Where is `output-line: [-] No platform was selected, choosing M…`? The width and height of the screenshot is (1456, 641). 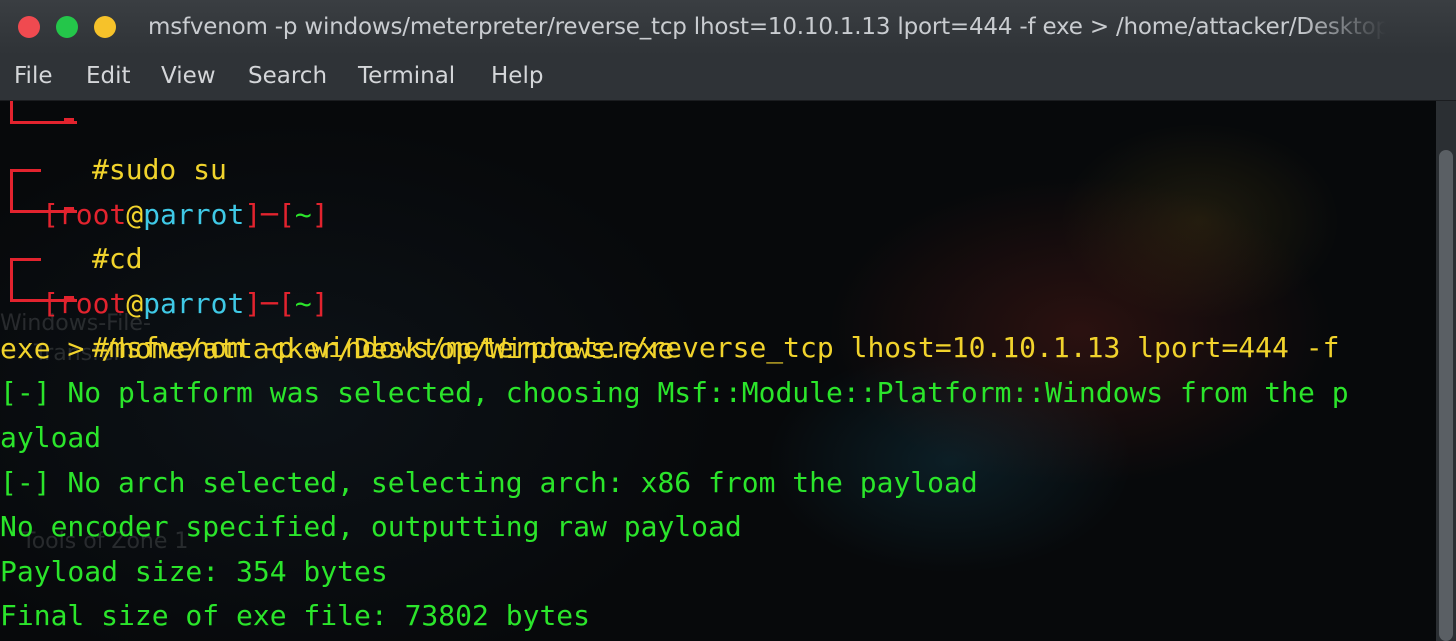 output-line: [-] No platform was selected, choosing M… is located at coordinates (674, 392).